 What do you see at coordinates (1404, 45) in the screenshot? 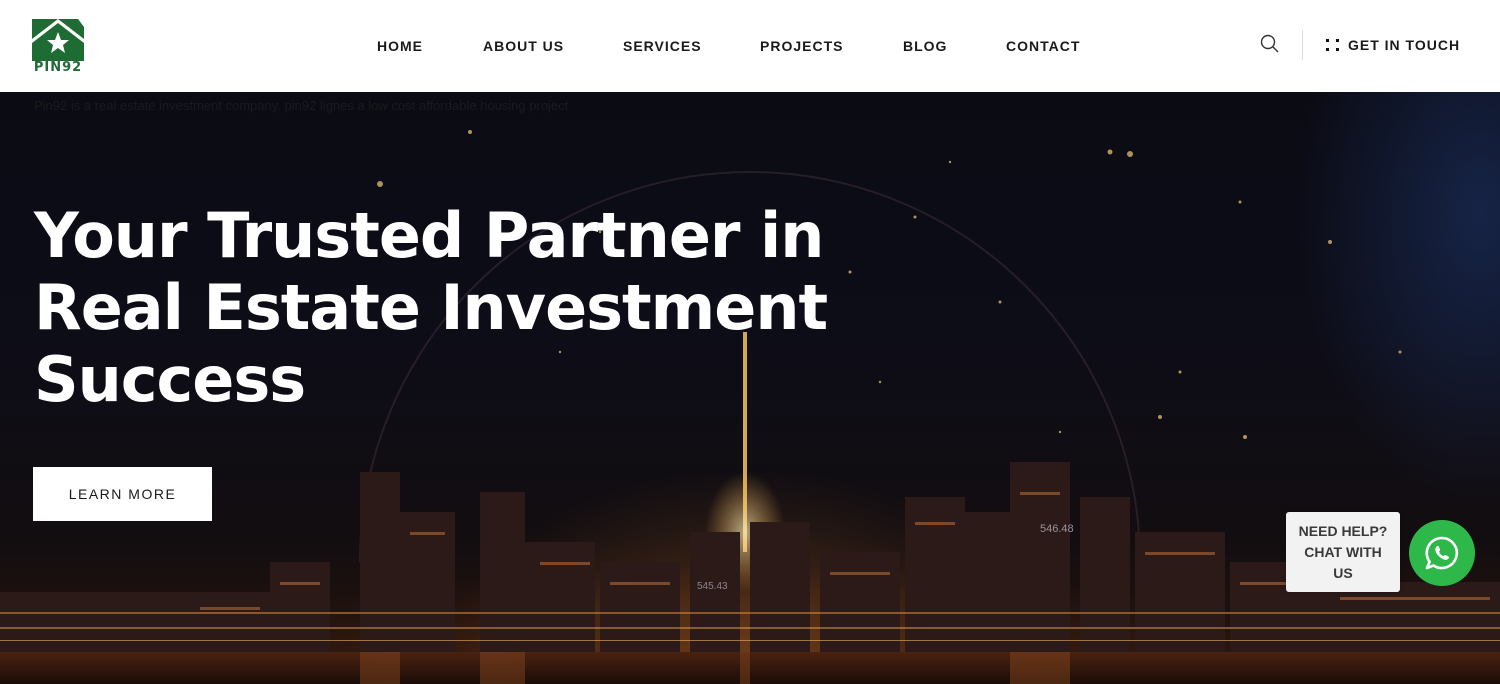
I see `get-in-touch-label: GET IN TOUCH` at bounding box center [1404, 45].